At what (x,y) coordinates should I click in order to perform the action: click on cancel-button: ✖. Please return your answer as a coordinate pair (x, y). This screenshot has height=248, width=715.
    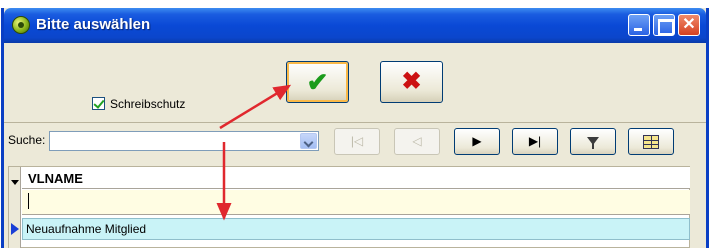
    Looking at the image, I should click on (411, 82).